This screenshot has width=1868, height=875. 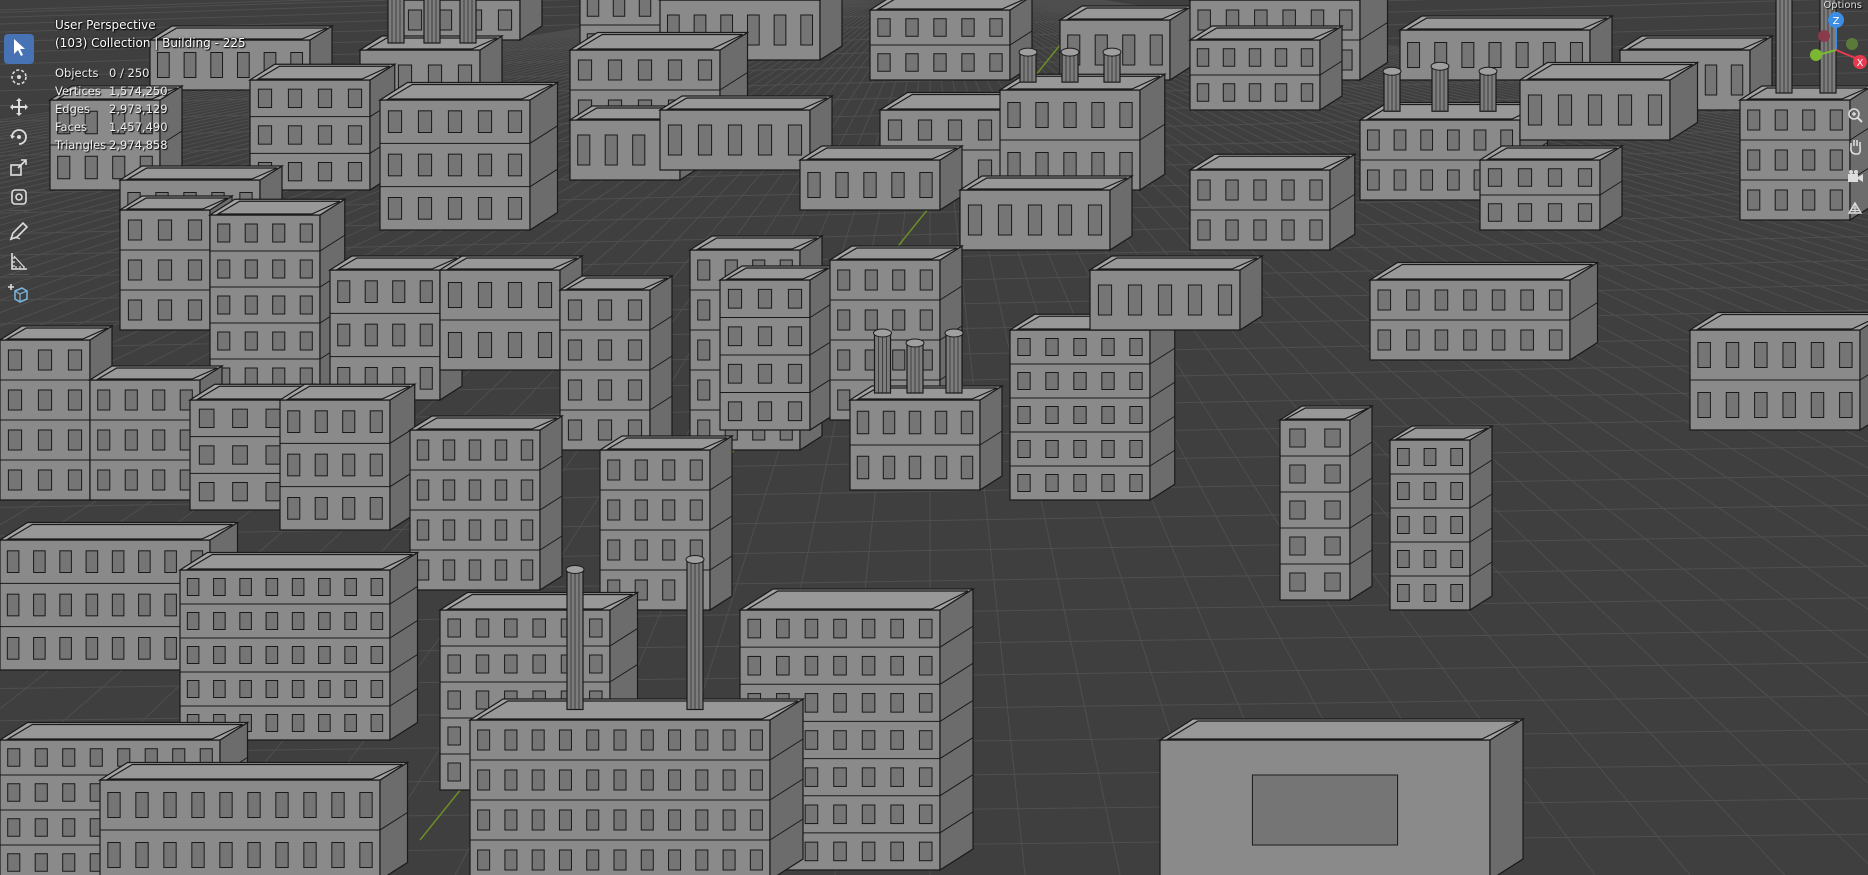 What do you see at coordinates (19, 79) in the screenshot?
I see `cursor-tool` at bounding box center [19, 79].